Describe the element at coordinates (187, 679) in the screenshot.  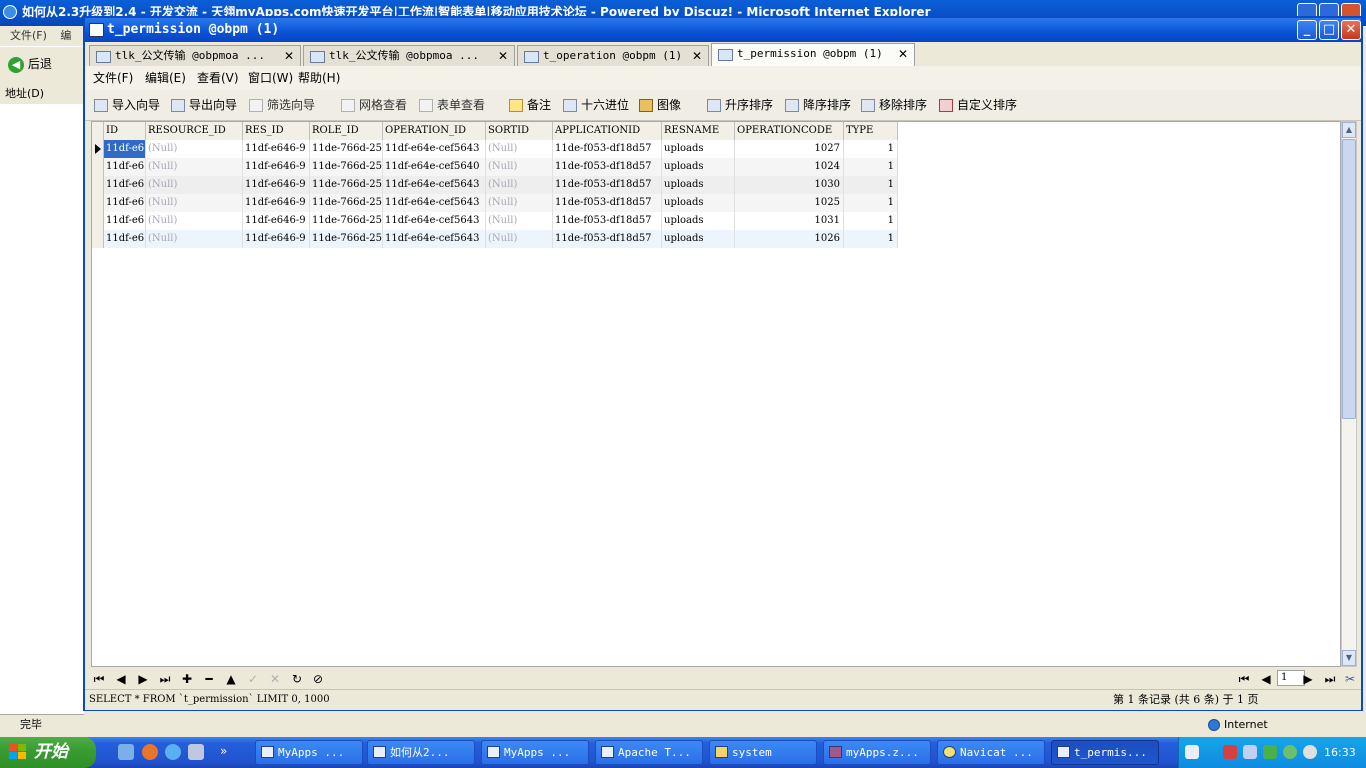
I see `add-record-icon: ✚` at that location.